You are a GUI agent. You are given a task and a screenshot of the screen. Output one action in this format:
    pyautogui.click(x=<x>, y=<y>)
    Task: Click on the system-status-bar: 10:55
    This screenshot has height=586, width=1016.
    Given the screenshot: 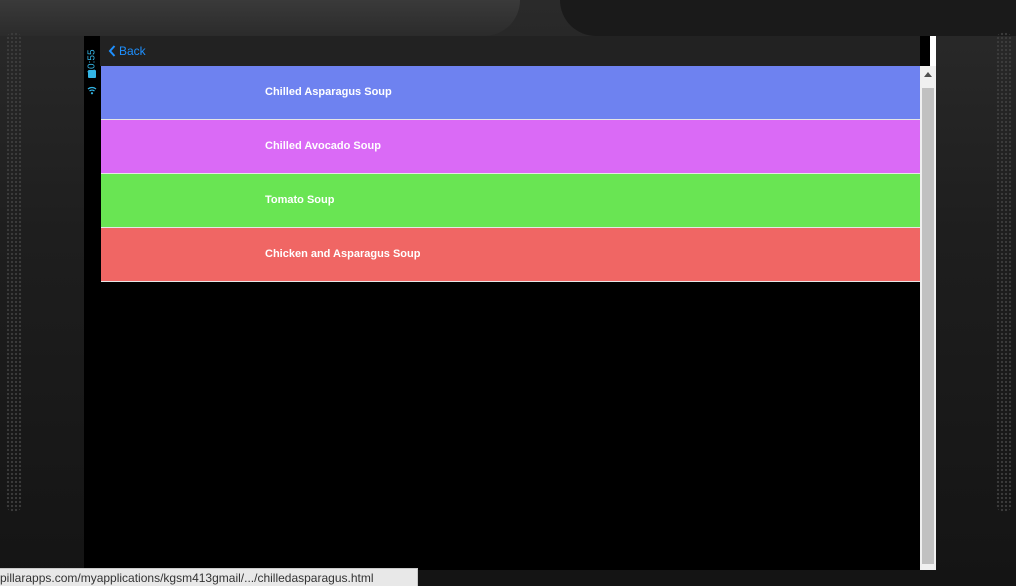 What is the action you would take?
    pyautogui.click(x=92, y=303)
    